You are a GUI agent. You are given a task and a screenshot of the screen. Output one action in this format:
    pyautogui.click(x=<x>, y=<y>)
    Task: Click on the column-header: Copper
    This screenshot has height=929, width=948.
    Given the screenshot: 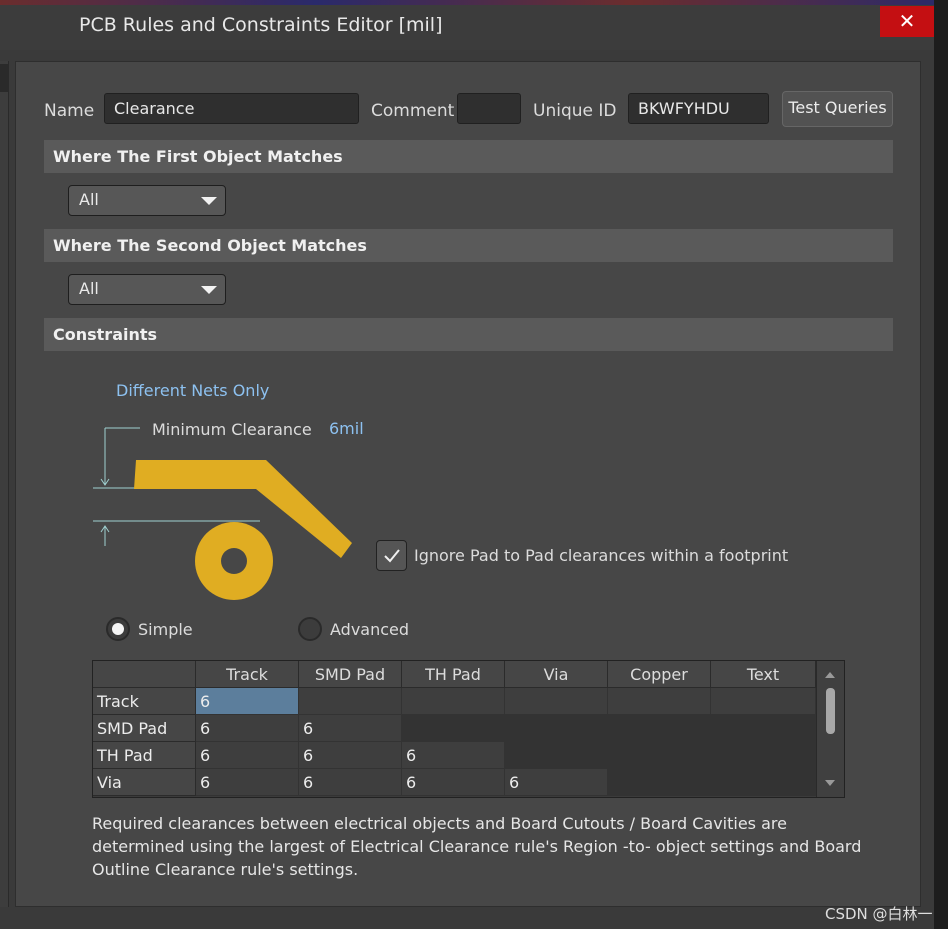 What is the action you would take?
    pyautogui.click(x=659, y=674)
    